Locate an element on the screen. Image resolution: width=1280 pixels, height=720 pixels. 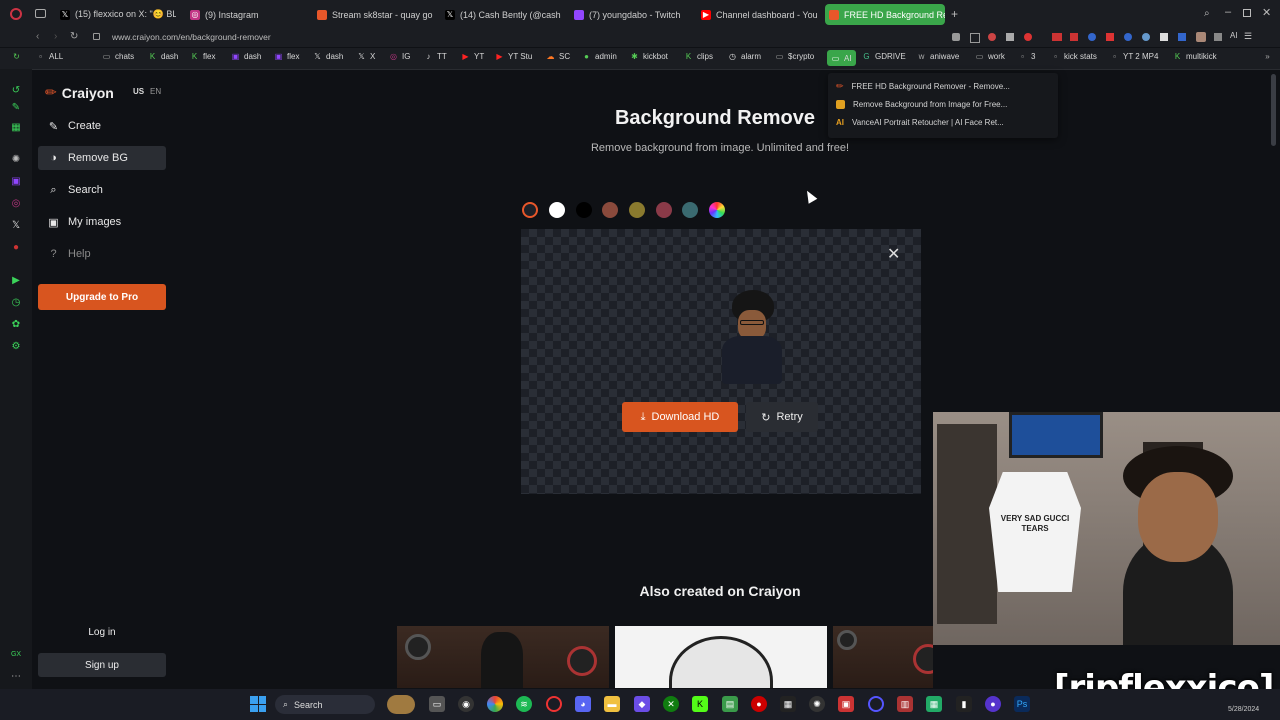
xbox-icon: ✕ is located at coordinates (671, 704).